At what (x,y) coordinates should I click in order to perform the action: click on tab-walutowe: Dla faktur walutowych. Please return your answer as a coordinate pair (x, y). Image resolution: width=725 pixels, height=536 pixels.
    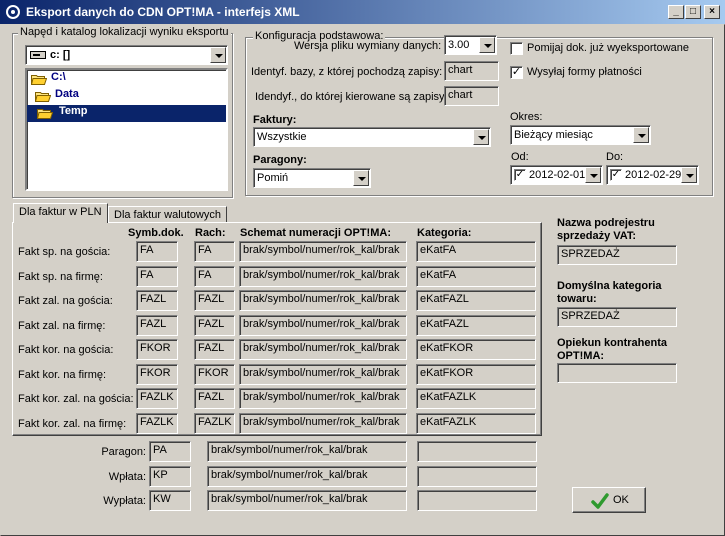
    Looking at the image, I should click on (167, 214).